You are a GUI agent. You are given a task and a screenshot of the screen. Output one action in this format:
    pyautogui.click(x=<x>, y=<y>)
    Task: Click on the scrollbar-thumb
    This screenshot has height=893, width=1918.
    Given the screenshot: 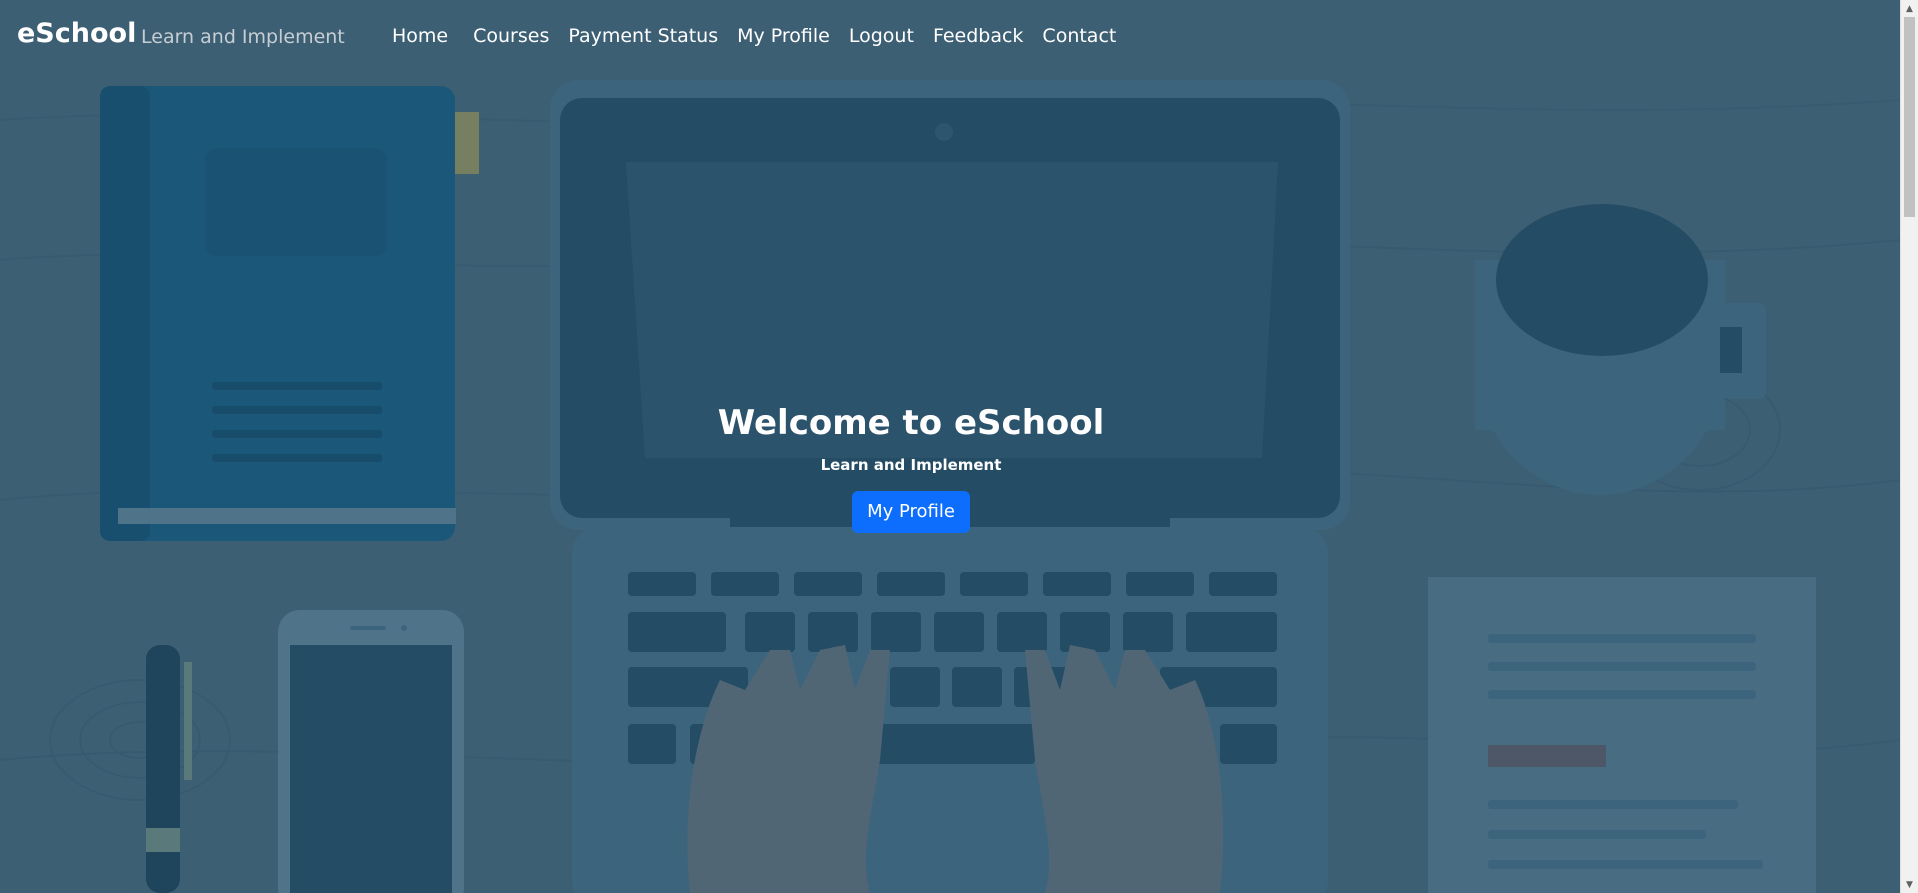 What is the action you would take?
    pyautogui.click(x=1909, y=117)
    